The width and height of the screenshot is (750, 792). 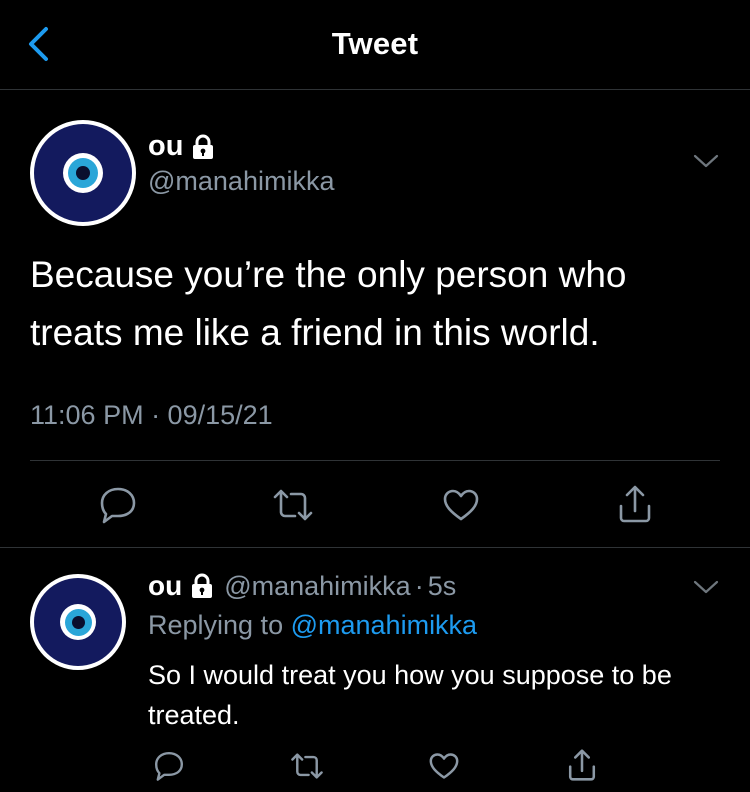 I want to click on header-bar: Tweet, so click(x=375, y=45).